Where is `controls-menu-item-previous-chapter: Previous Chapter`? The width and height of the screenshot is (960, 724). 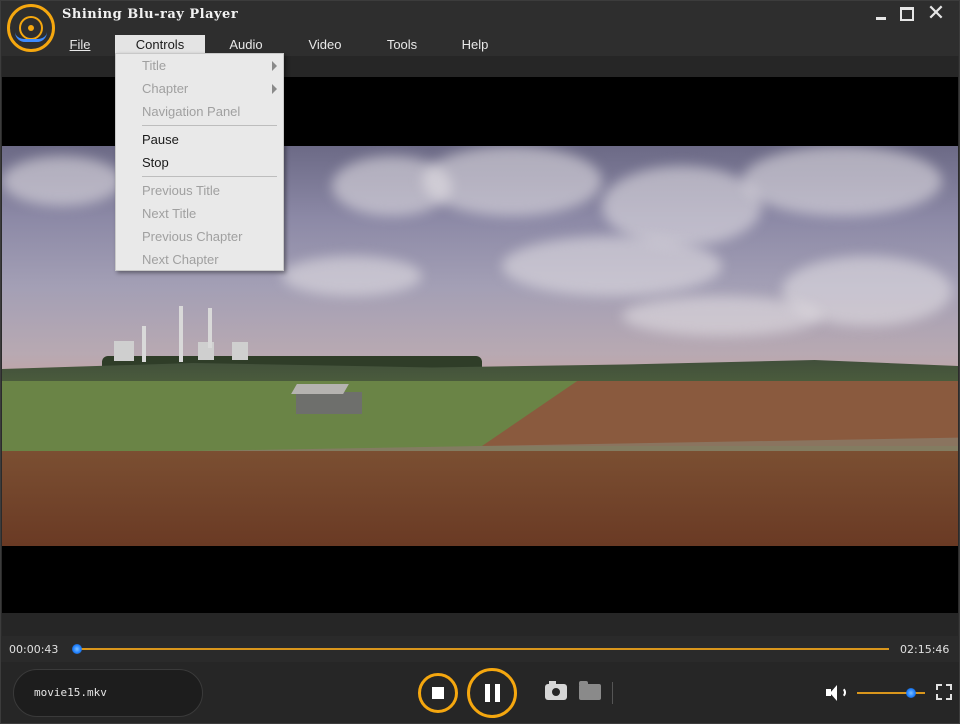
controls-menu-item-previous-chapter: Previous Chapter is located at coordinates (199, 237).